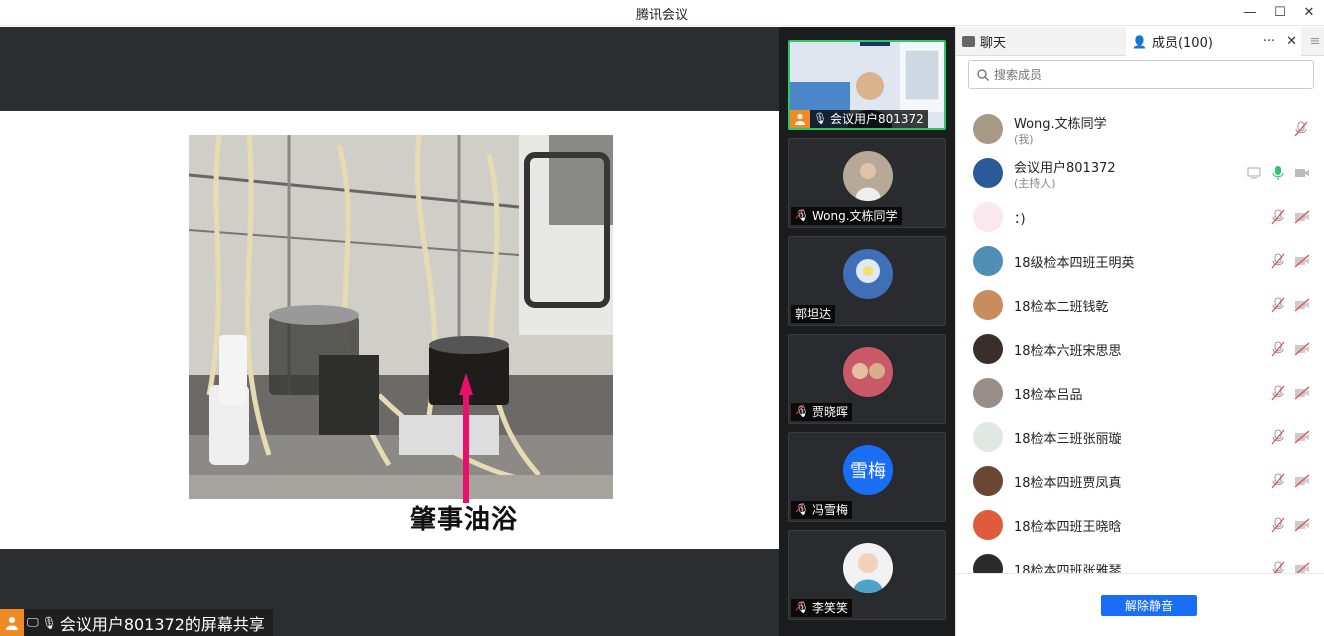  I want to click on presenter-avatar, so click(12, 622).